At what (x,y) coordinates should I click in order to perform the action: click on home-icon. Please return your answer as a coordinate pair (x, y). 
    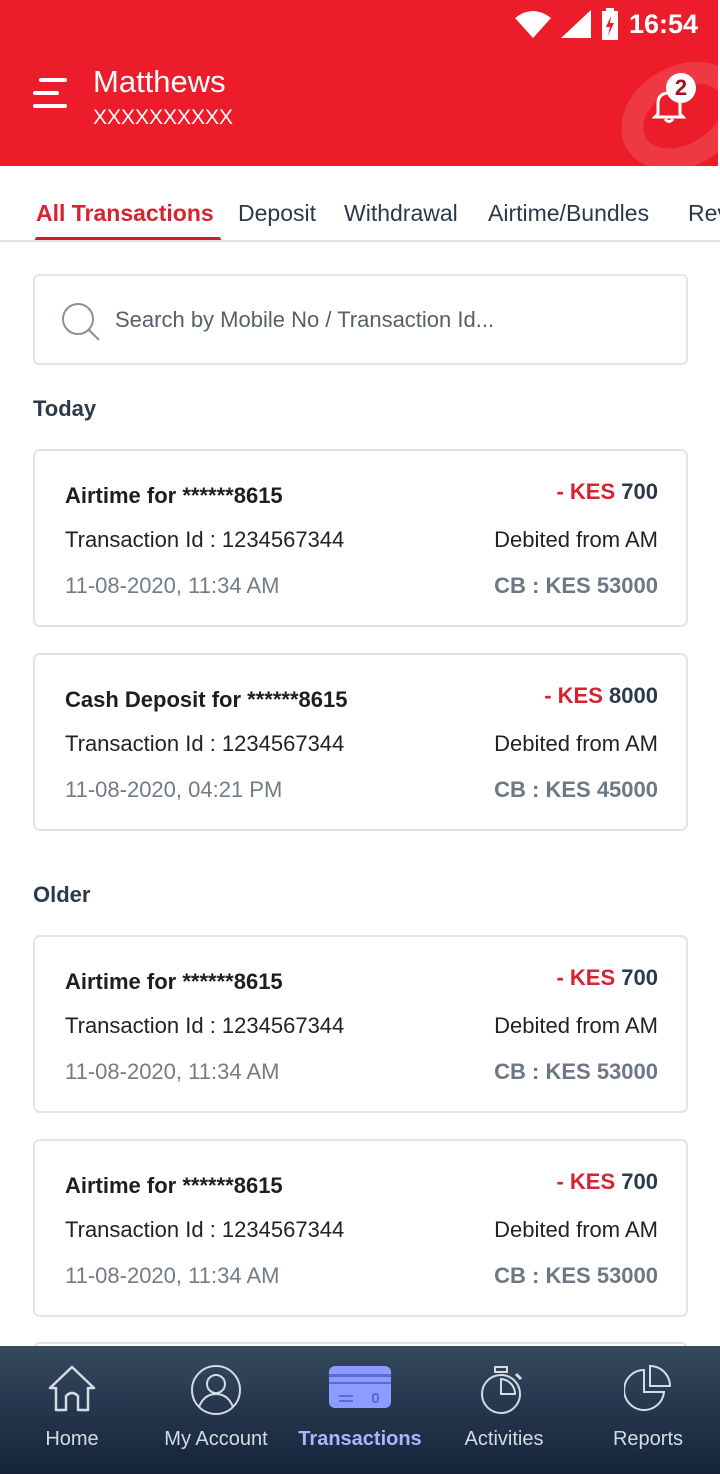
    Looking at the image, I should click on (72, 1388).